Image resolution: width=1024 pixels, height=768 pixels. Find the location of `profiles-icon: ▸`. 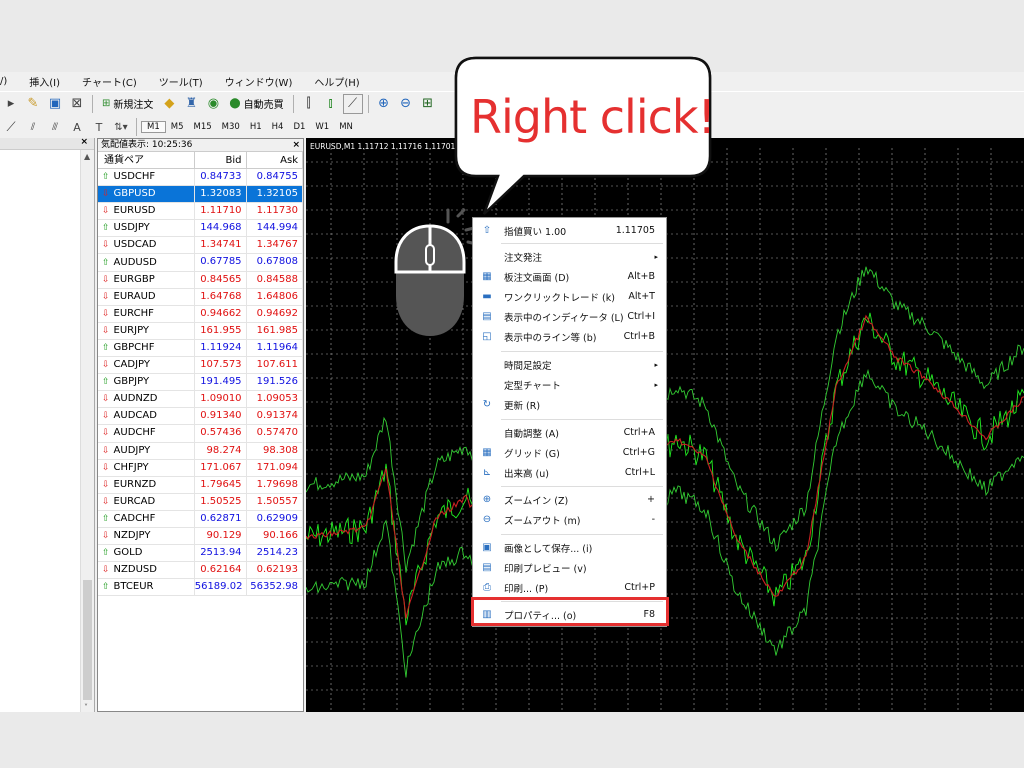

profiles-icon: ▸ is located at coordinates (11, 104).